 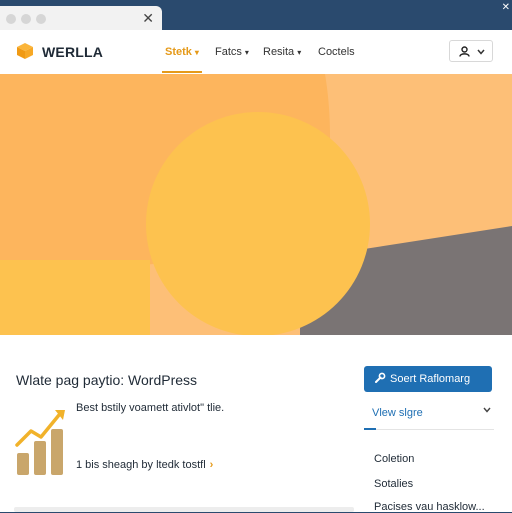 I want to click on nav-label: Resita, so click(x=279, y=52).